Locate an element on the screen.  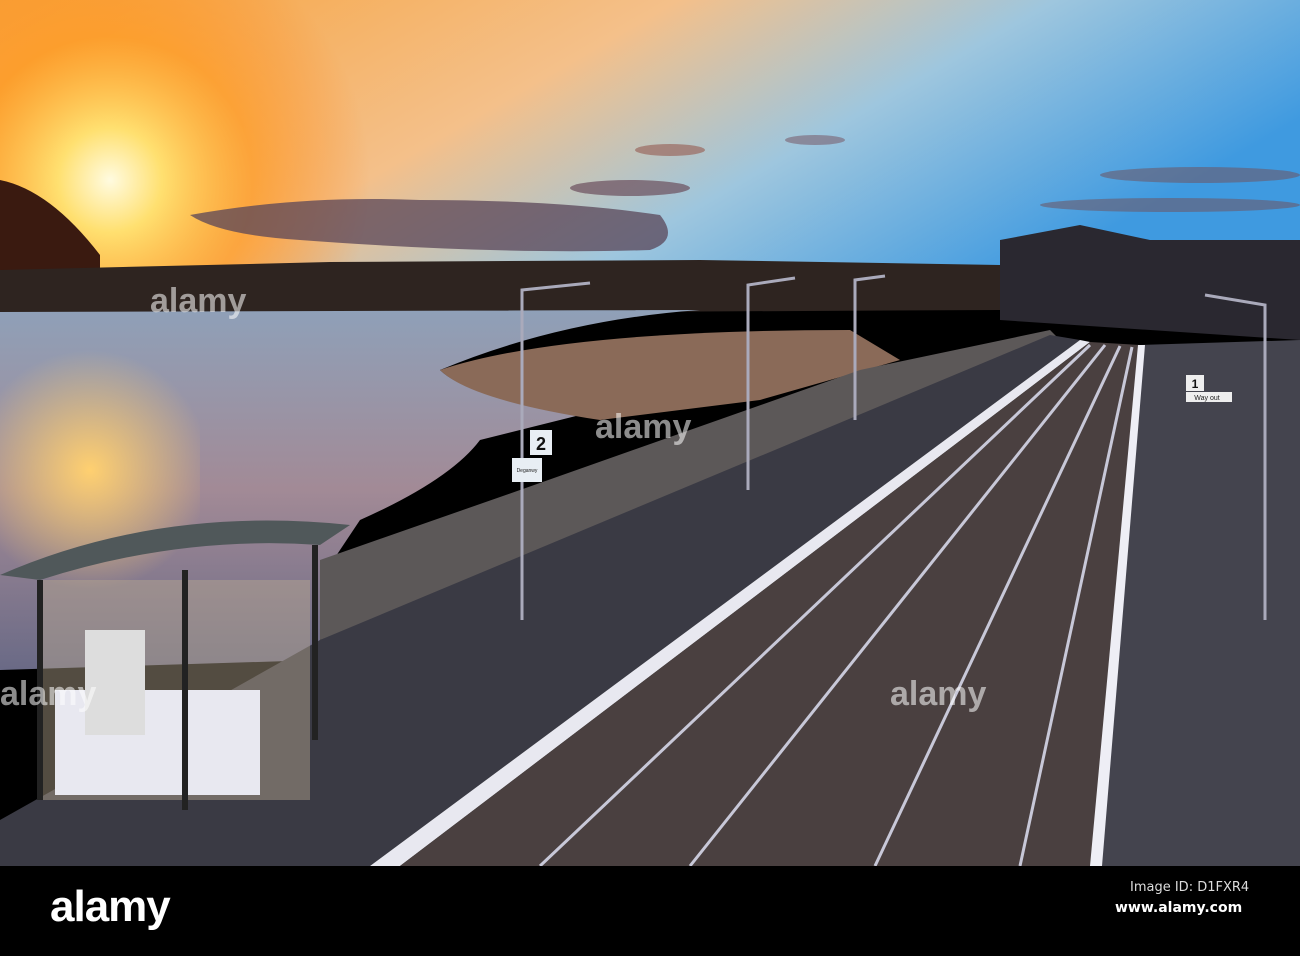
alamy-url: www.alamy.com is located at coordinates (1178, 908).